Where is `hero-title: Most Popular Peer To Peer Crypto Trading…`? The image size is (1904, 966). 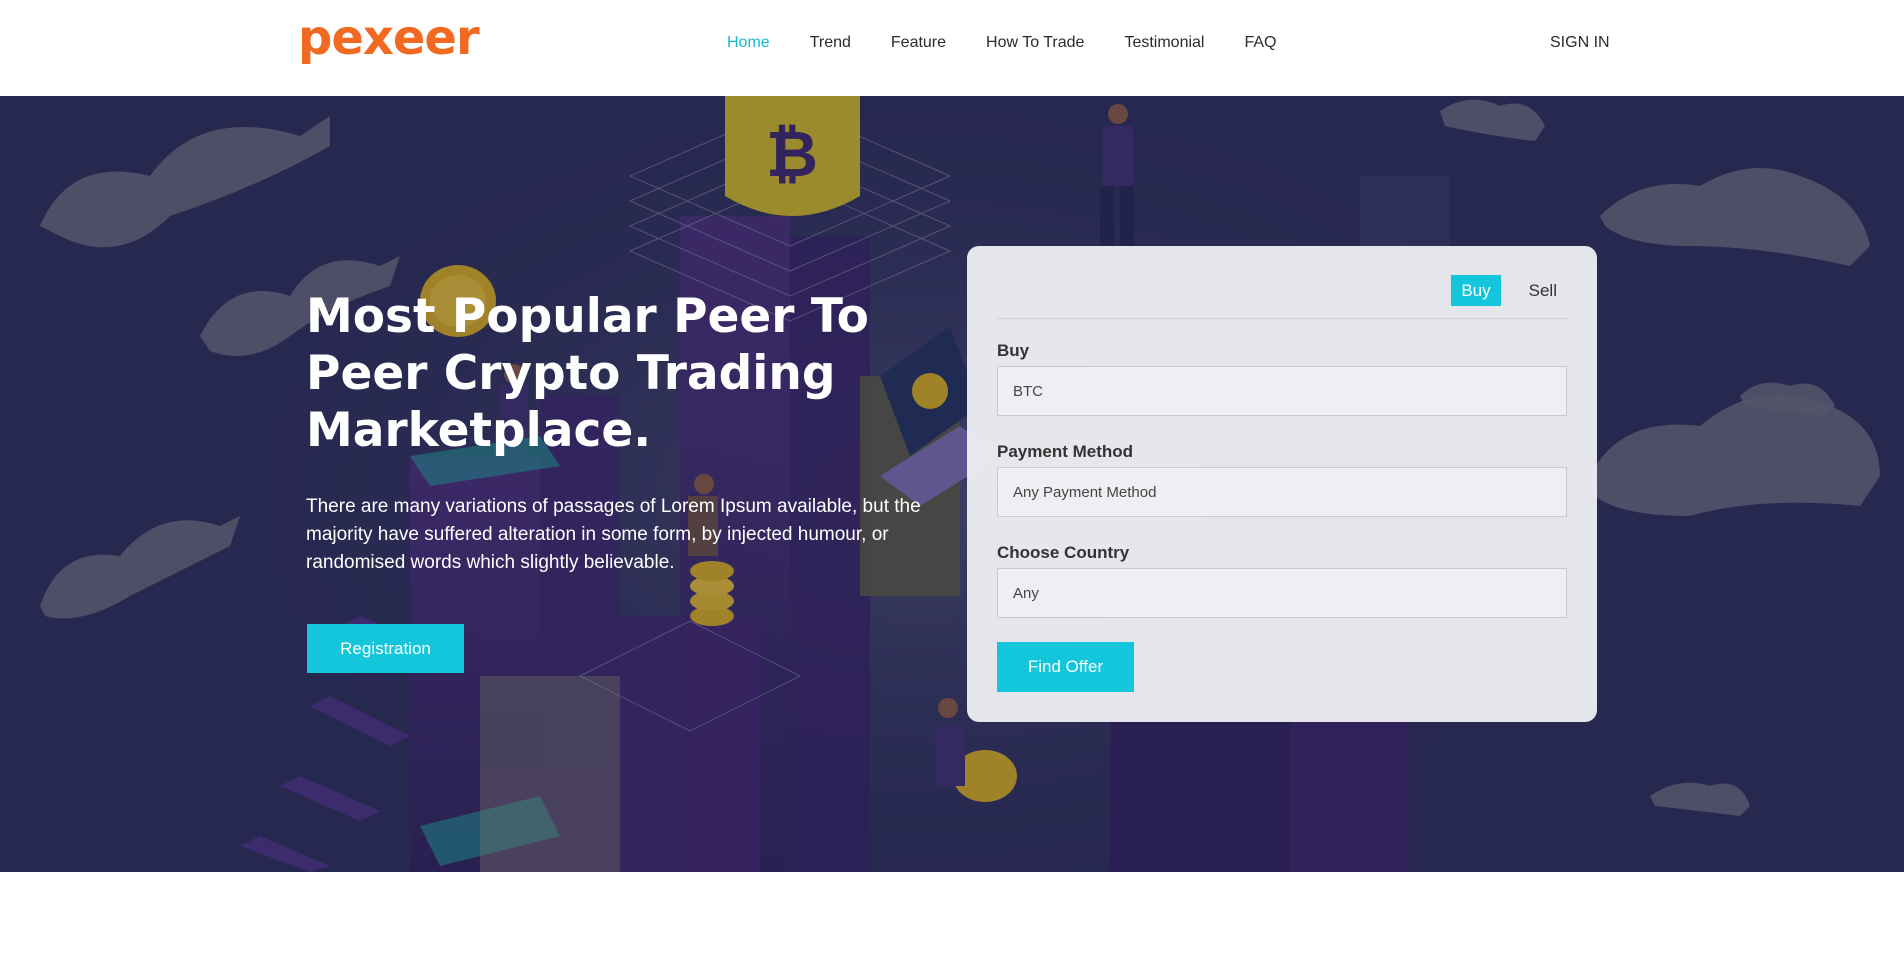
hero-title: Most Popular Peer To Peer Crypto Trading… is located at coordinates (587, 373).